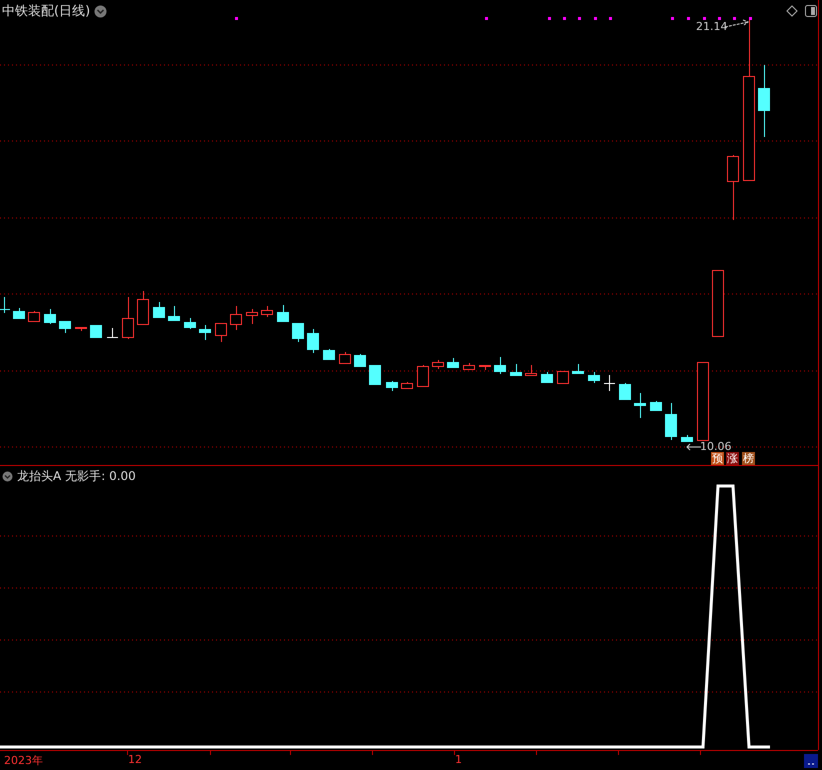  I want to click on time-axis-label: 2023年, so click(23, 760).